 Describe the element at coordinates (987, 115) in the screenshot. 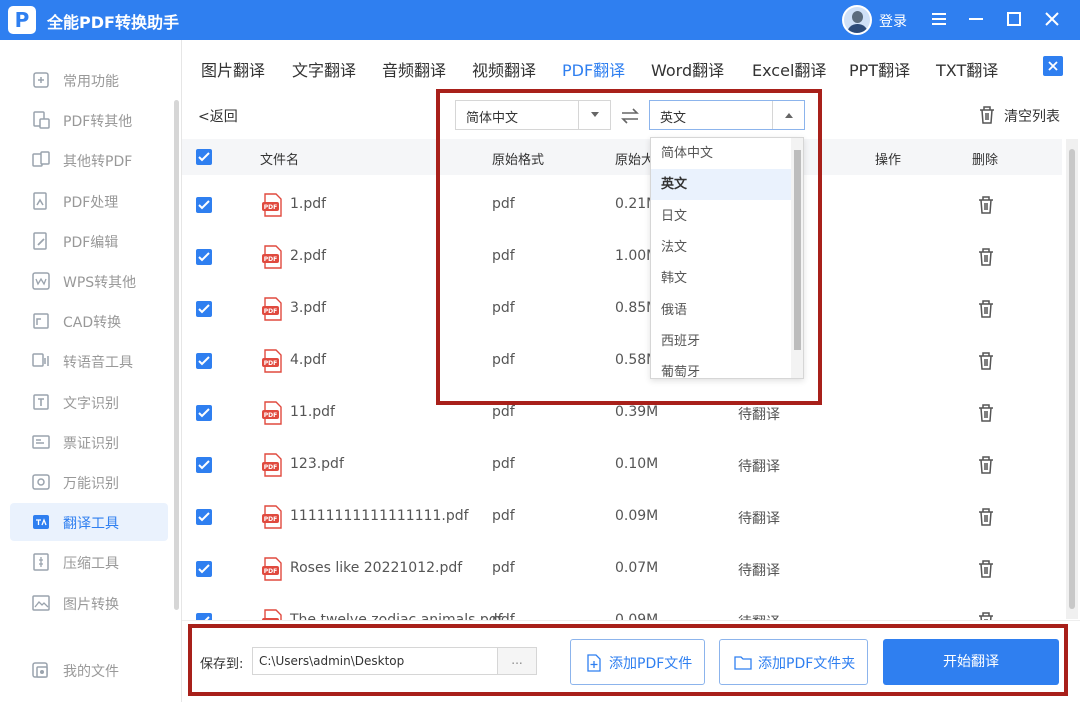

I see `trash-icon` at that location.